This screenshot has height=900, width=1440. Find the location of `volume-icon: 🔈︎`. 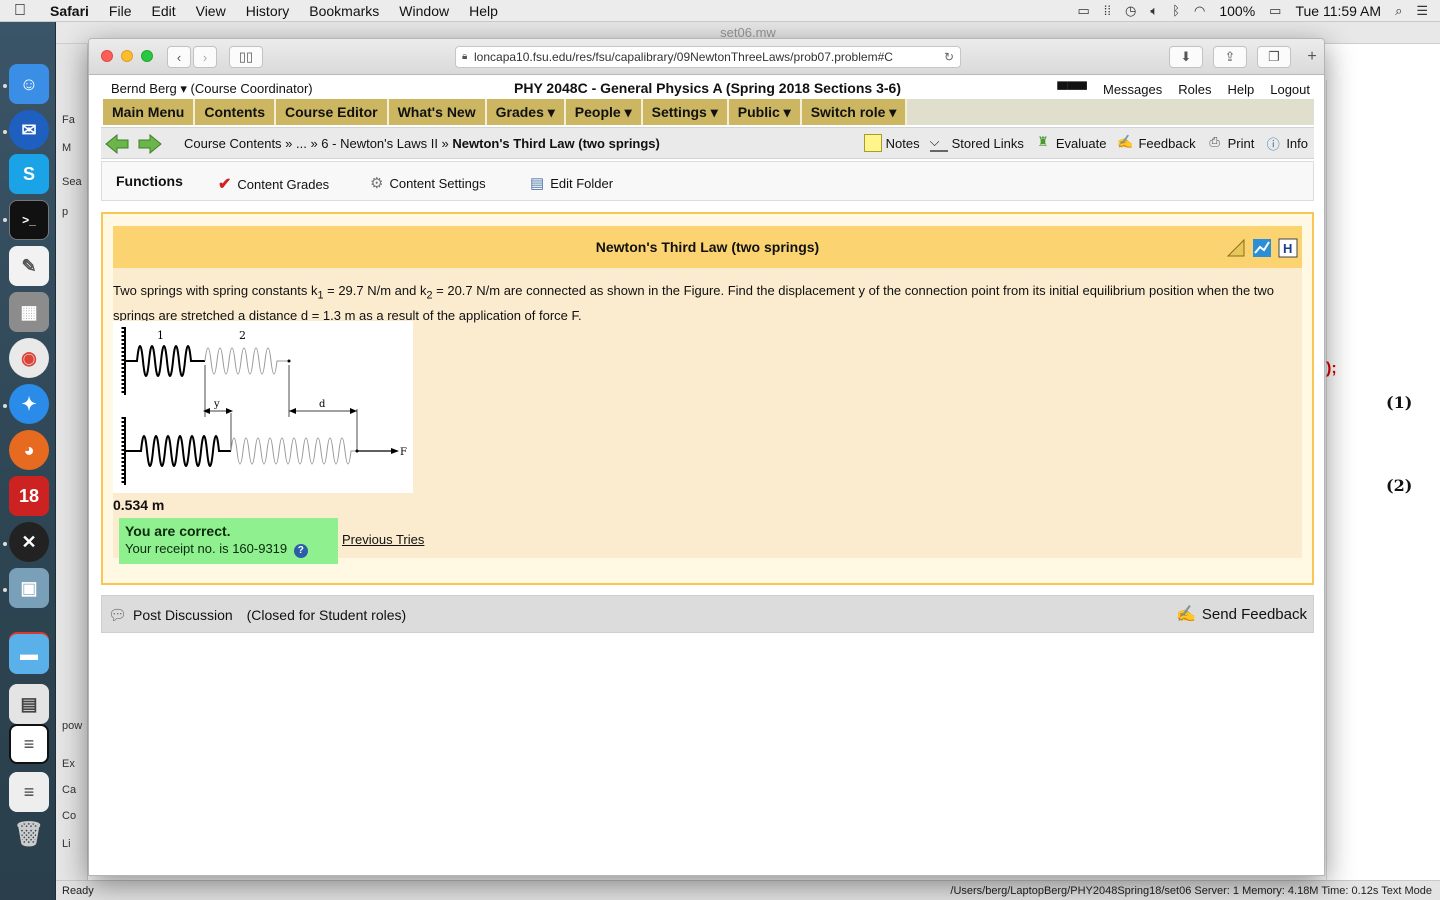

volume-icon: 🔈︎ is located at coordinates (1154, 11).